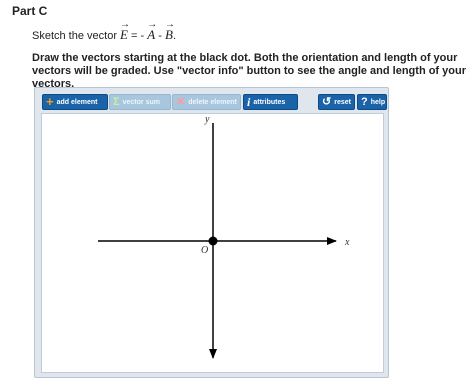 Image resolution: width=474 pixels, height=382 pixels. I want to click on question-text: Sketch the vector E = - A - B., so click(104, 31).